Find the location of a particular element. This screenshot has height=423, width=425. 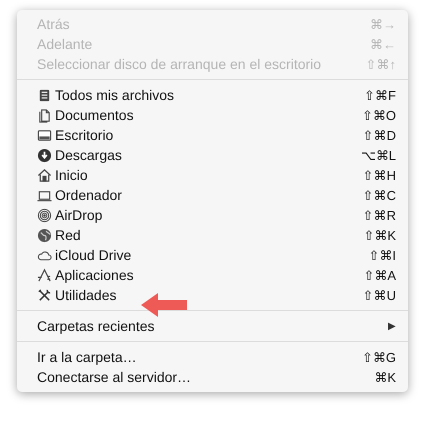

menu-item: Escritorio ⇧⌘D is located at coordinates (212, 135).